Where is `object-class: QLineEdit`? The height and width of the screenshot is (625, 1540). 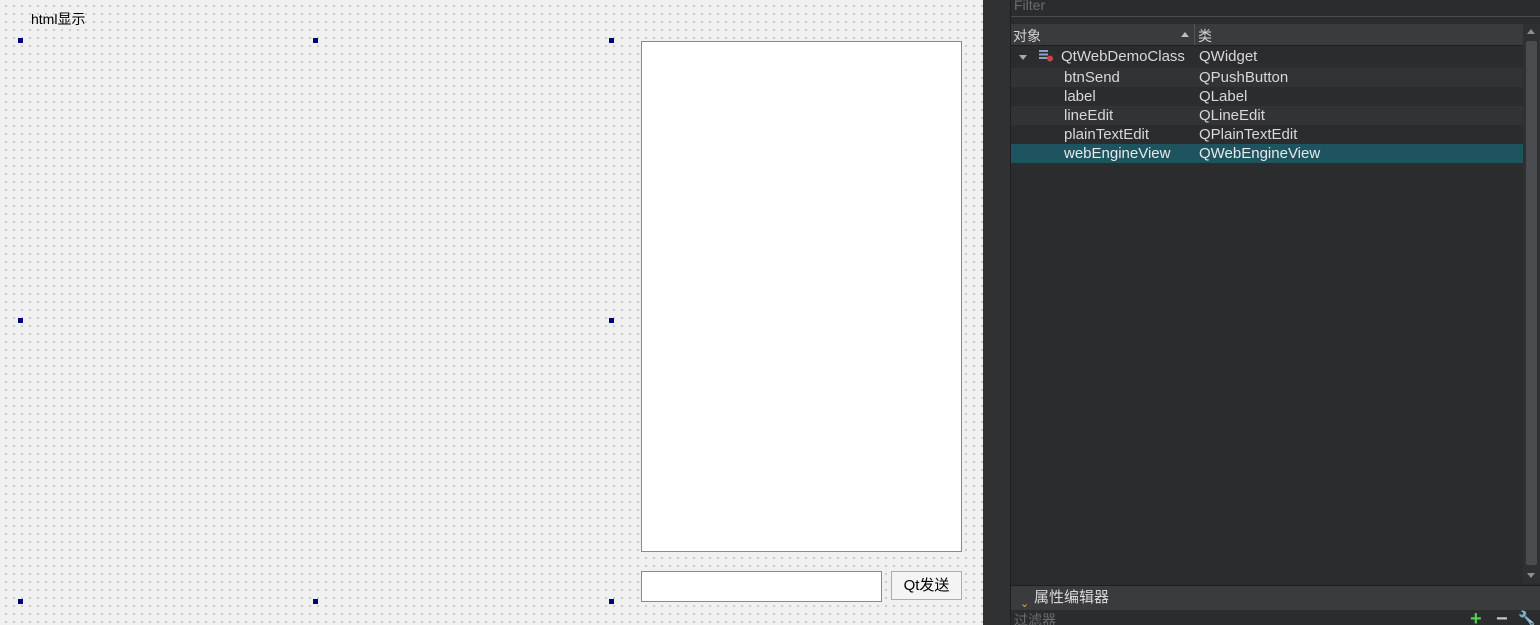
object-class: QLineEdit is located at coordinates (1232, 115).